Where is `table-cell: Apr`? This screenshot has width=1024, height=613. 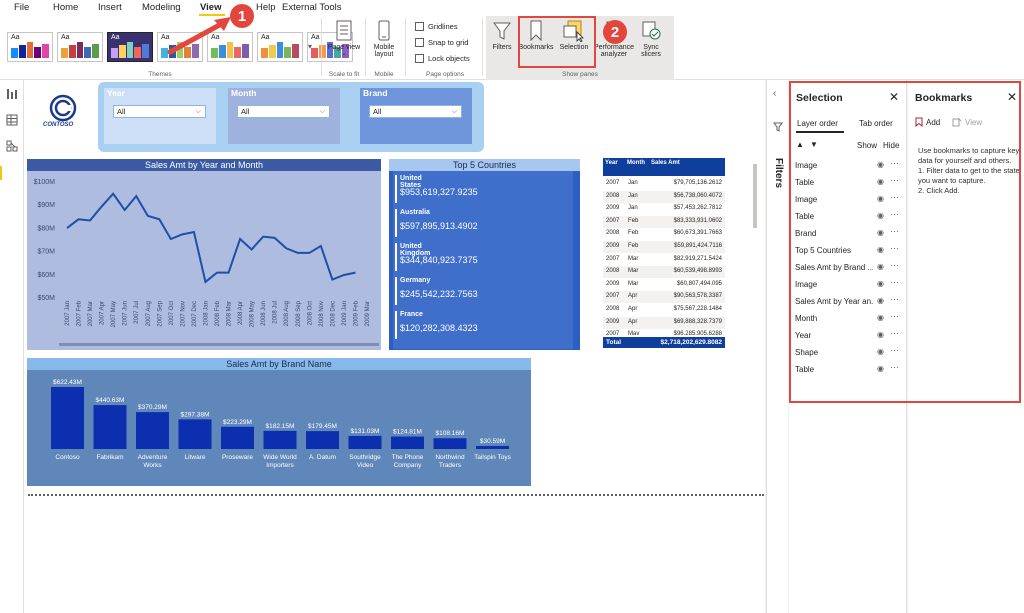
table-cell: Apr is located at coordinates (633, 296).